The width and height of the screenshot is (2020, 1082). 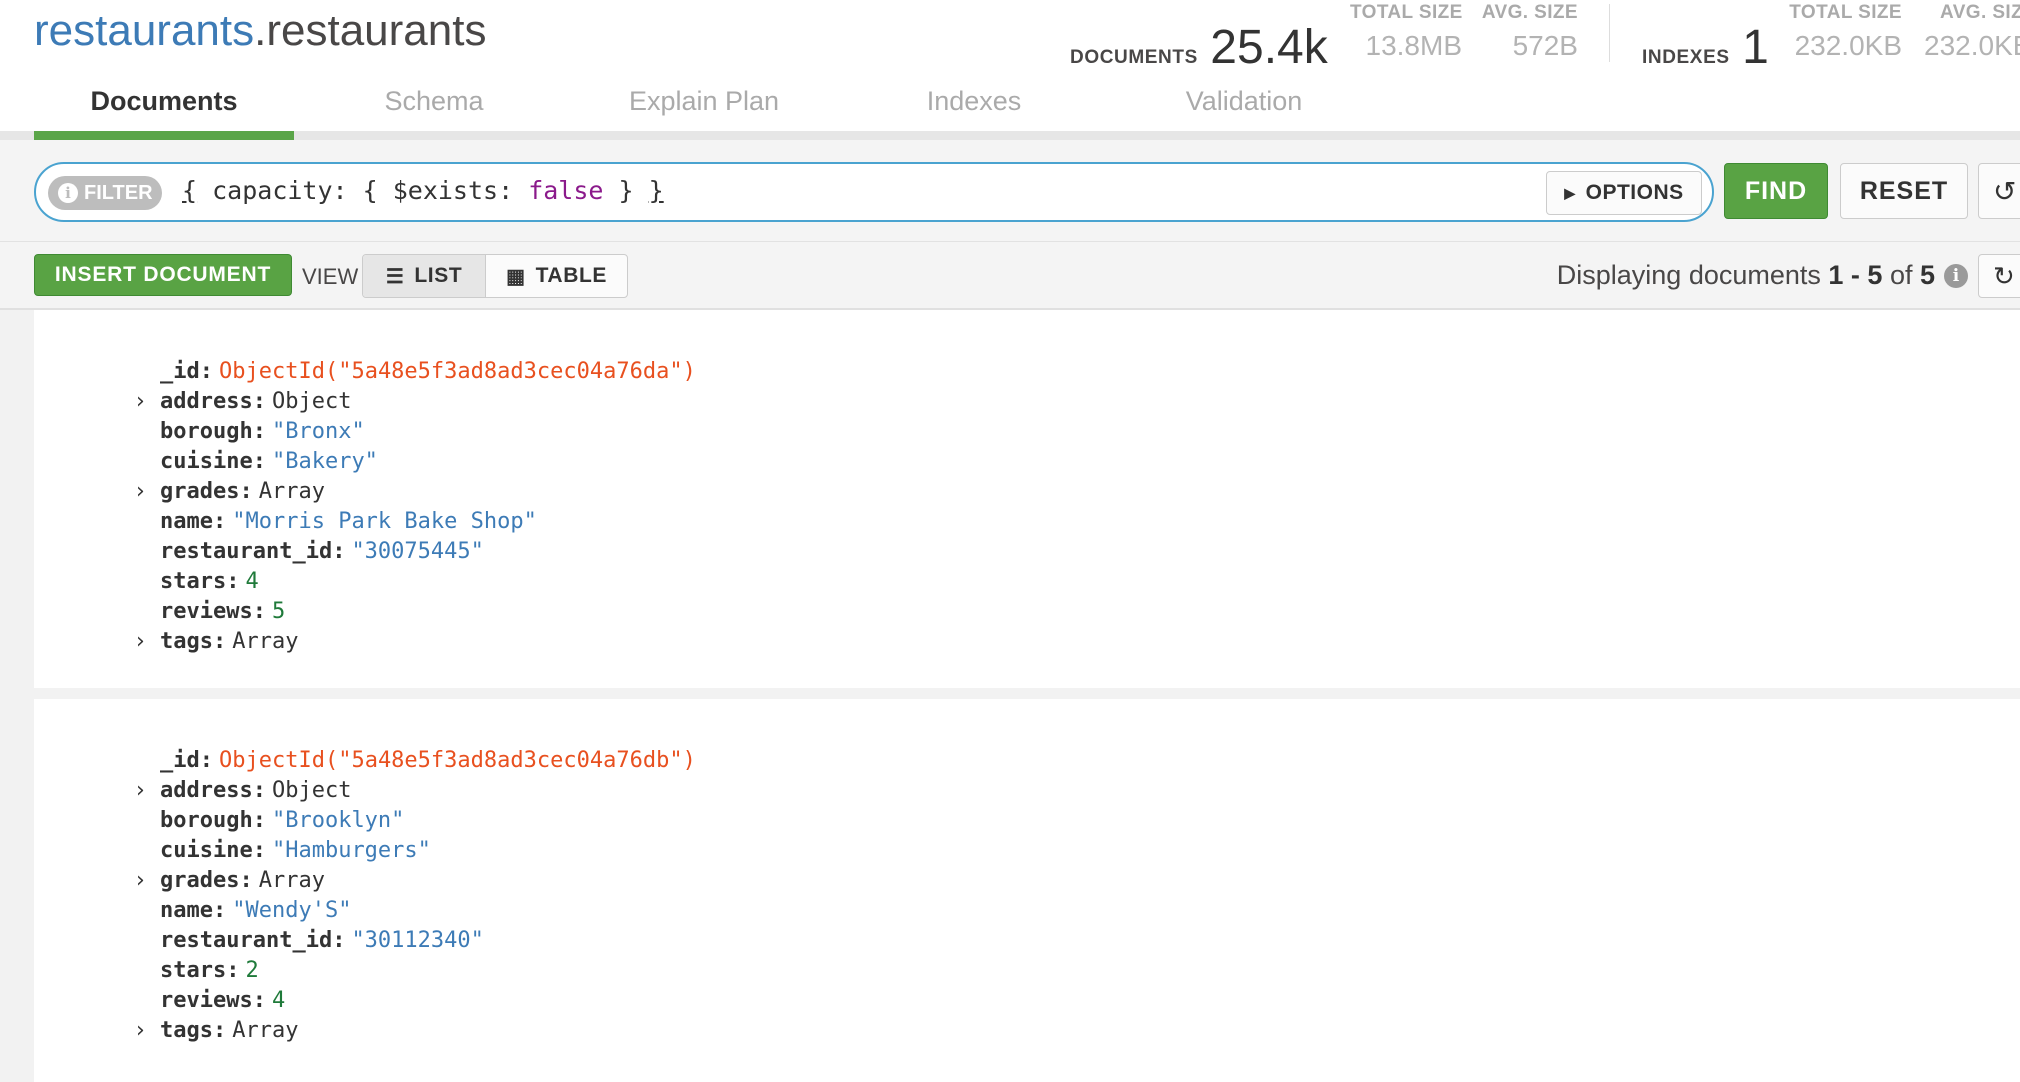 I want to click on list-view-button: ☰ LIST, so click(x=425, y=276).